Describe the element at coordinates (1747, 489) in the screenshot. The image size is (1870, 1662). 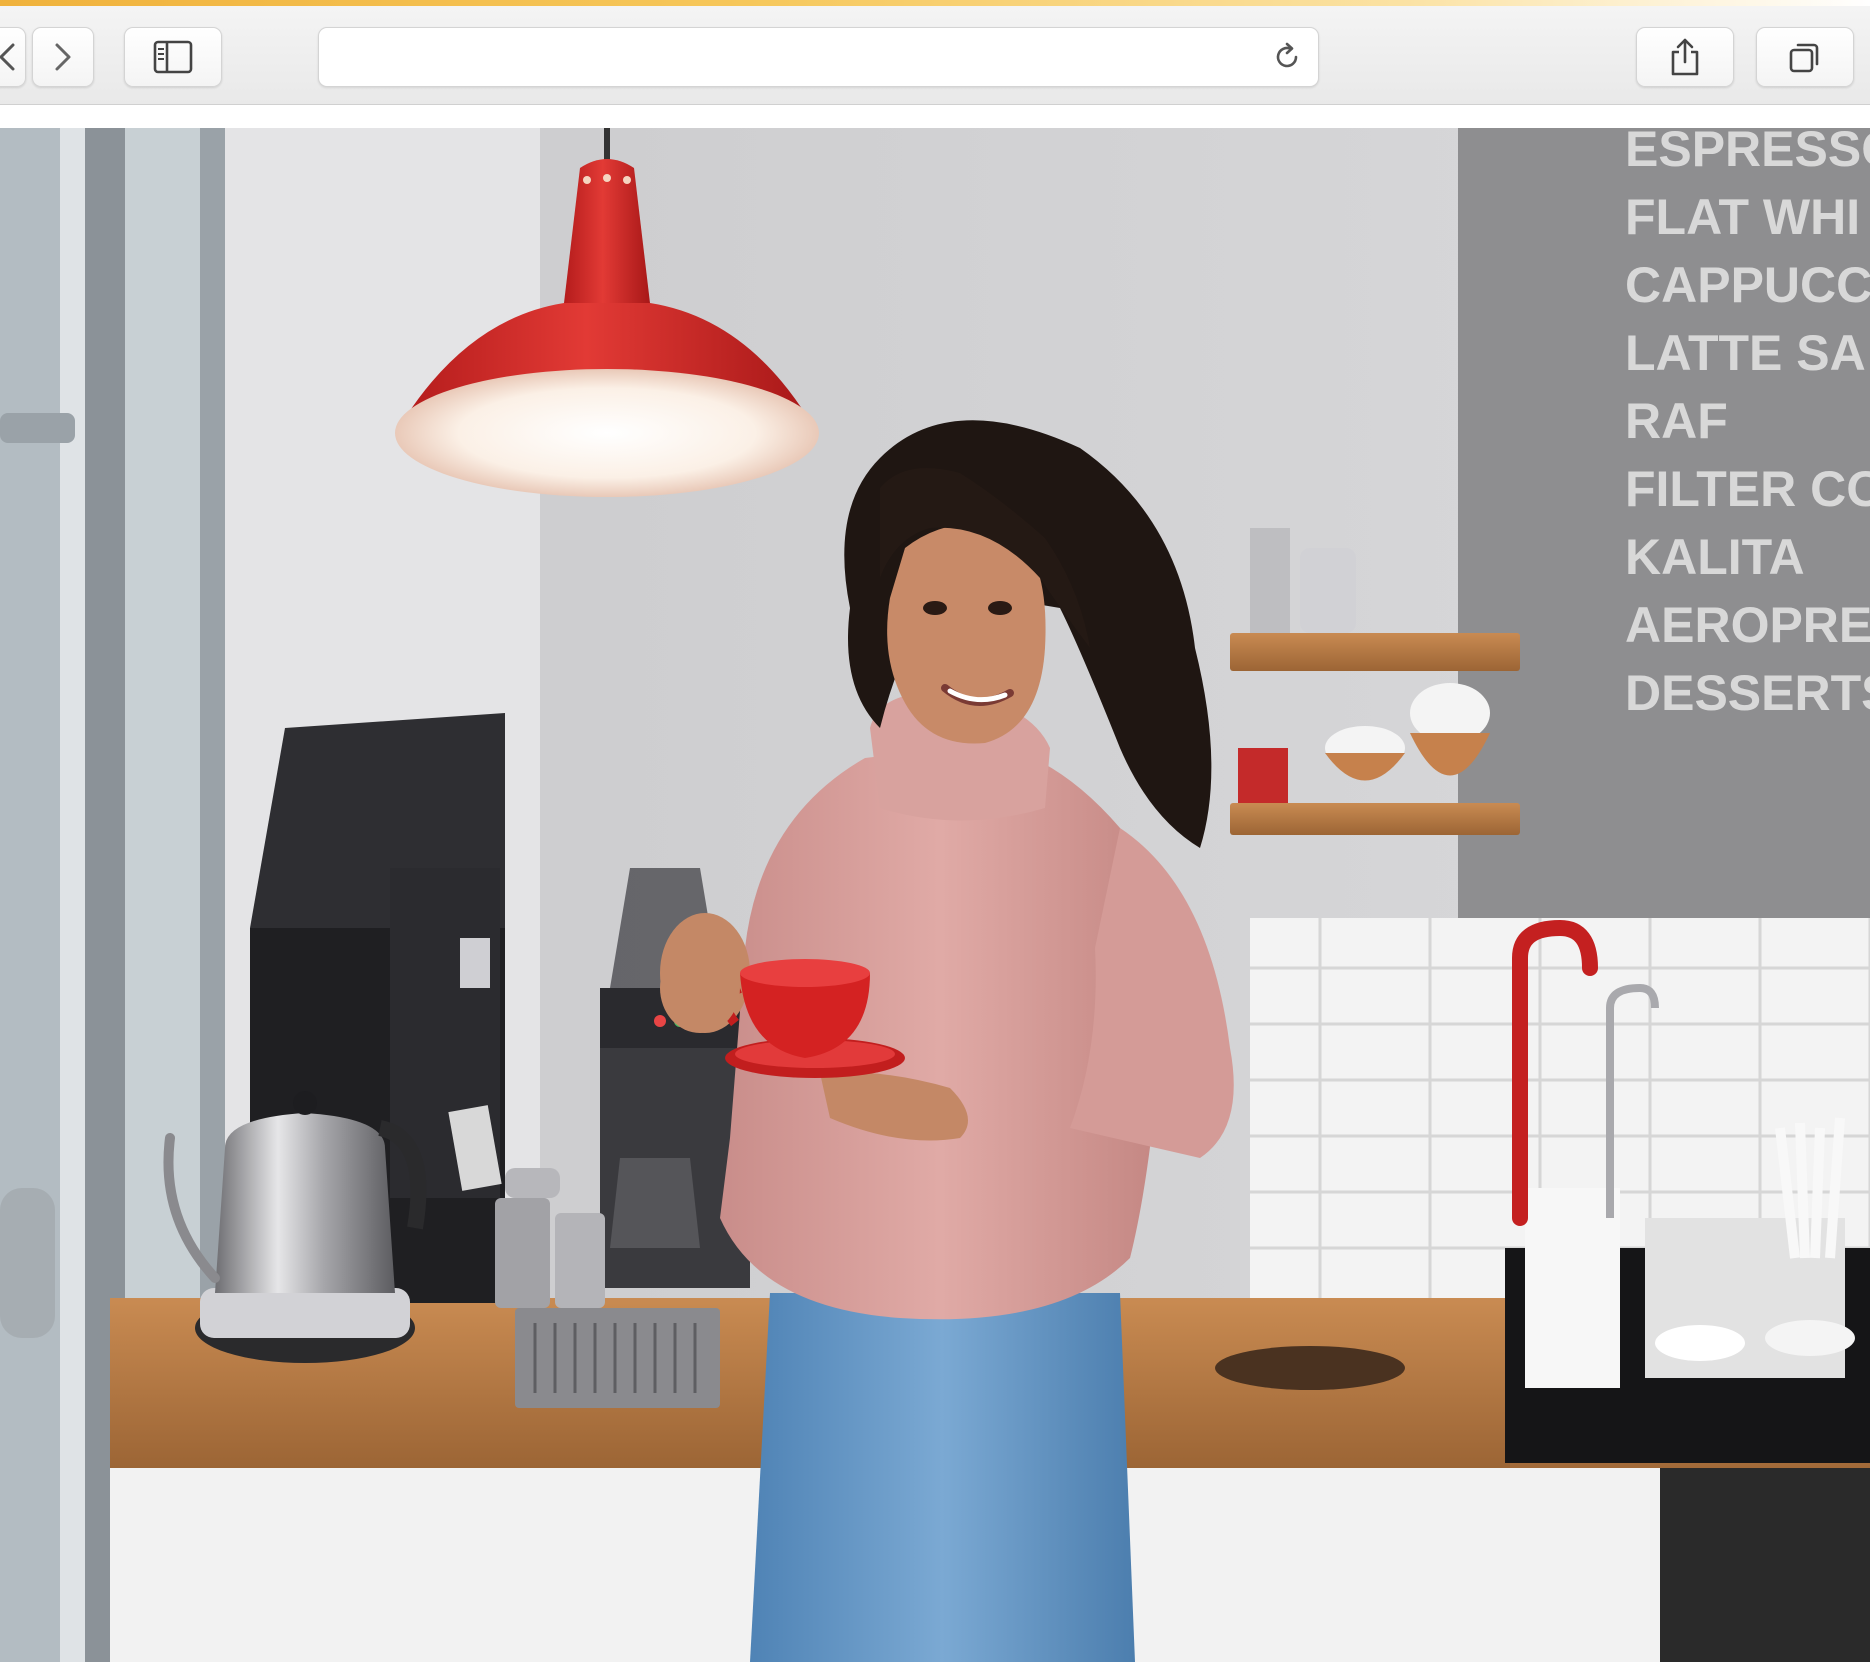
I see `menu-item: FILTER CO` at that location.